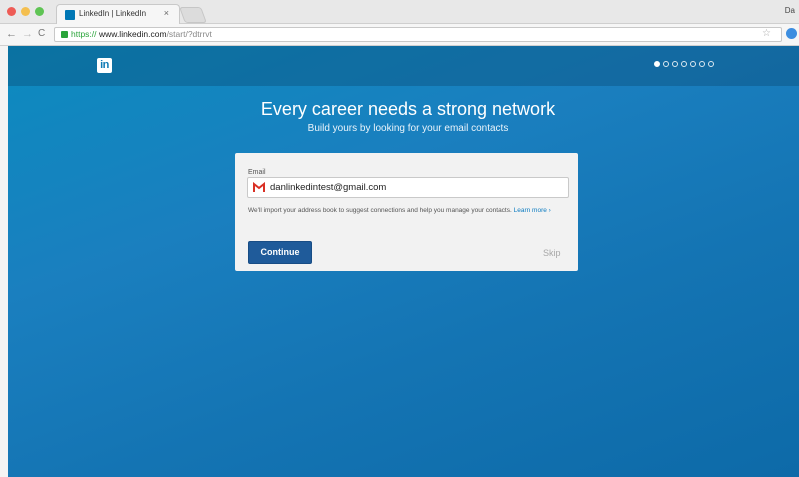 Image resolution: width=799 pixels, height=477 pixels. What do you see at coordinates (166, 13) in the screenshot?
I see `tab-close-icon: ×` at bounding box center [166, 13].